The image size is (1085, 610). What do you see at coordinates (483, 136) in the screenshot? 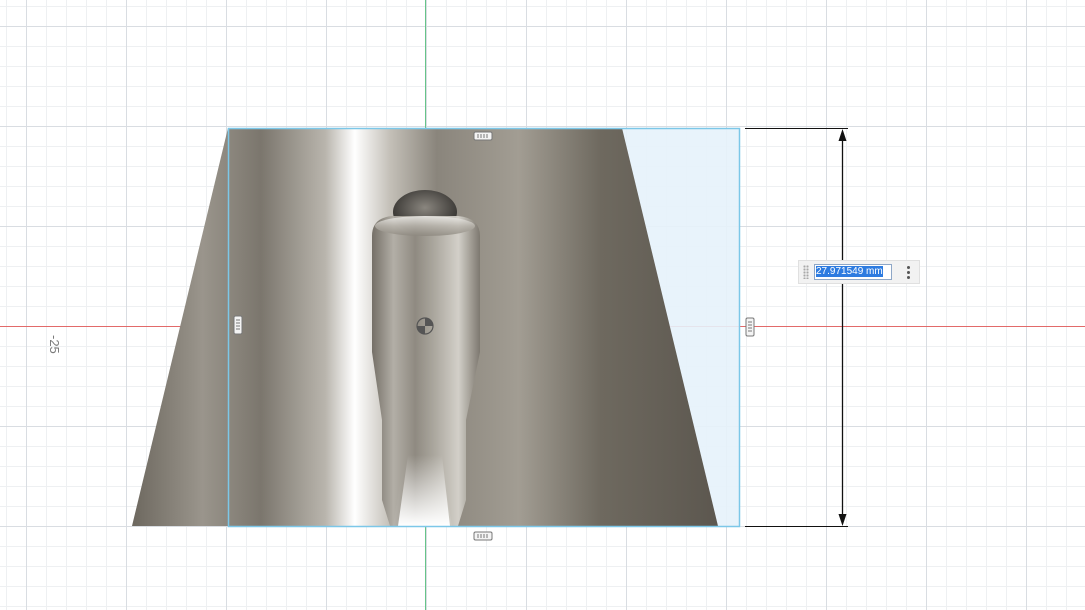
I see `handle-top` at bounding box center [483, 136].